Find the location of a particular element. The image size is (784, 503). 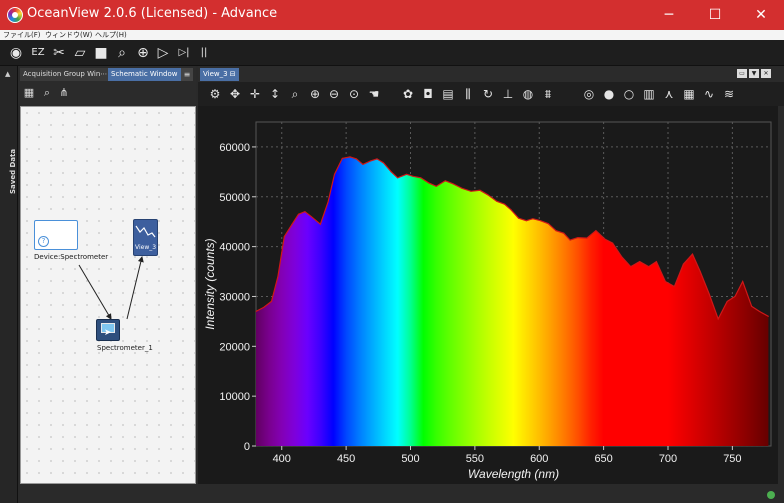

wave-list-icon: ≋ is located at coordinates (729, 94).